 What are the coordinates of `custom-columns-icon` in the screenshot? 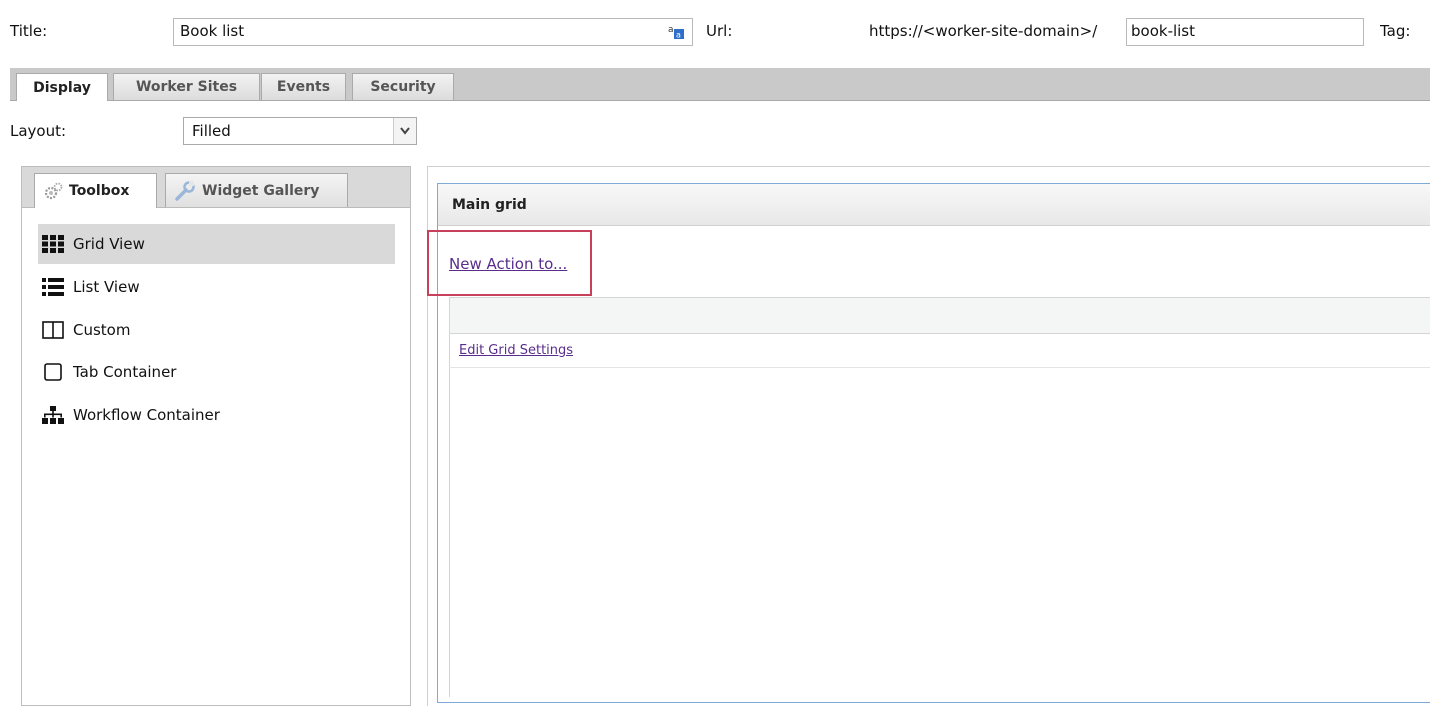 It's located at (53, 330).